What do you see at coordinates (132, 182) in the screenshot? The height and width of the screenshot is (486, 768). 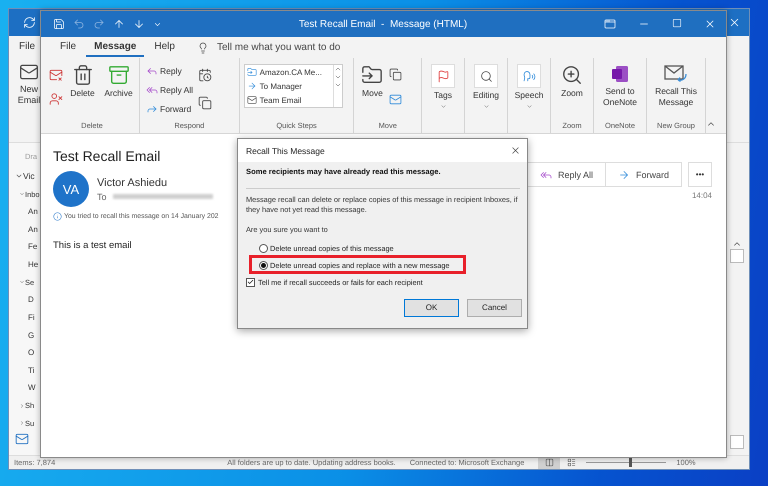 I see `sender-name: Victor Ashiedu` at bounding box center [132, 182].